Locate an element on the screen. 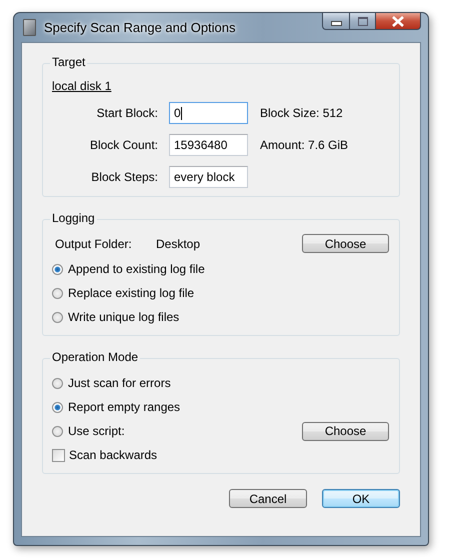 The height and width of the screenshot is (560, 449). close-icon is located at coordinates (398, 21).